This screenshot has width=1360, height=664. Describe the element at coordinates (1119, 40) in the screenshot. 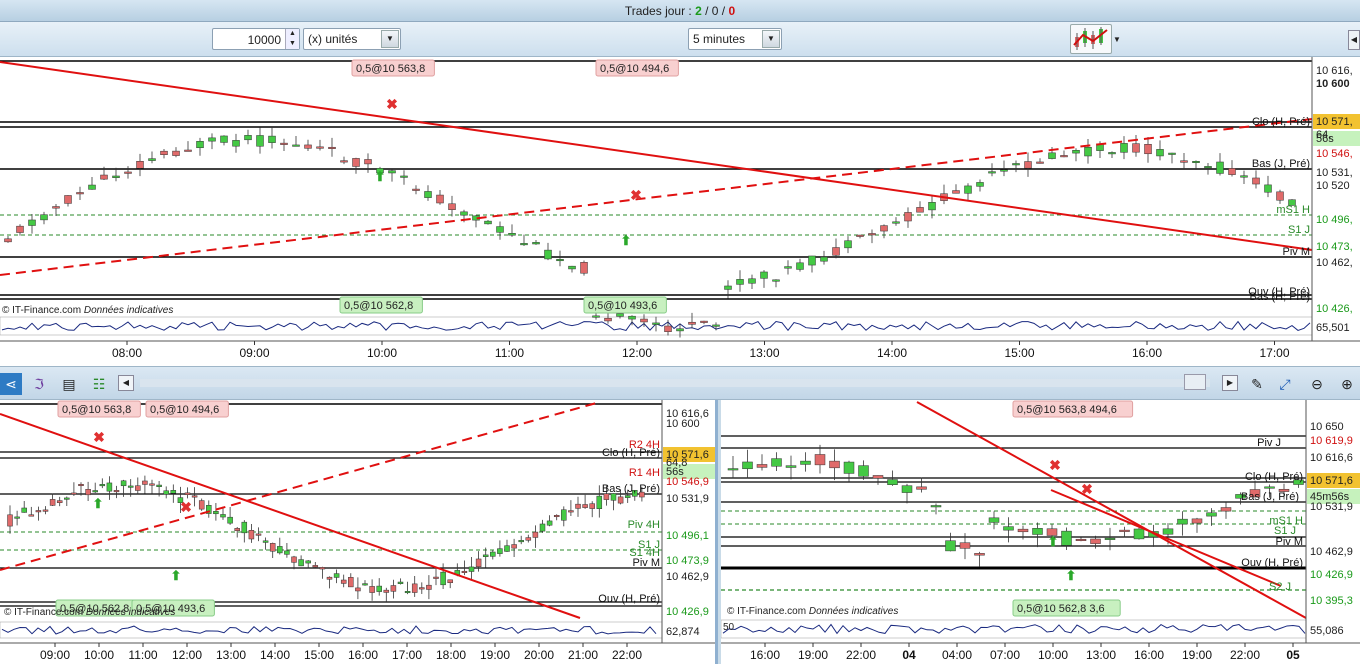

I see `chart-type-dropdown-icon: ▼` at that location.